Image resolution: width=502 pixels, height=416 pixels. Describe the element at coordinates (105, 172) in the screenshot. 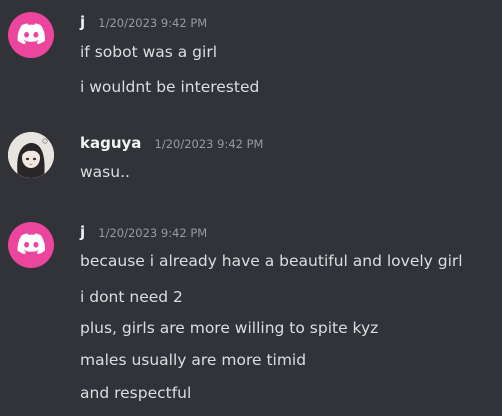

I see `message-line: wasu..` at that location.